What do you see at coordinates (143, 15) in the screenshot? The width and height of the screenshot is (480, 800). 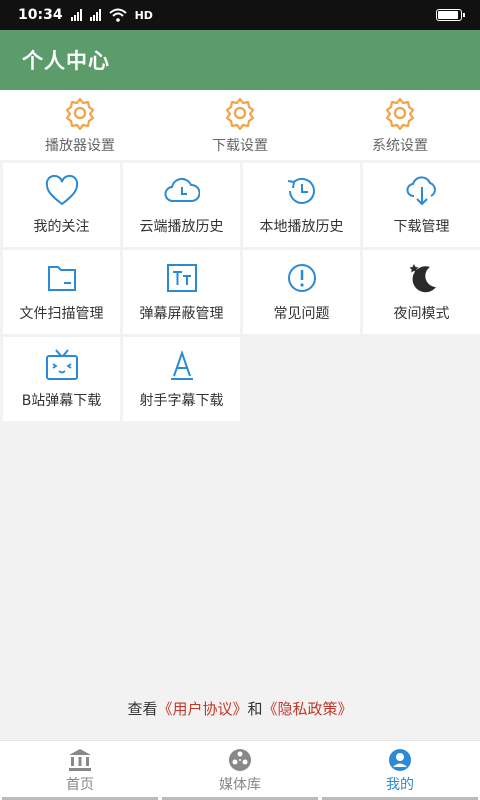 I see `network-type: HD` at bounding box center [143, 15].